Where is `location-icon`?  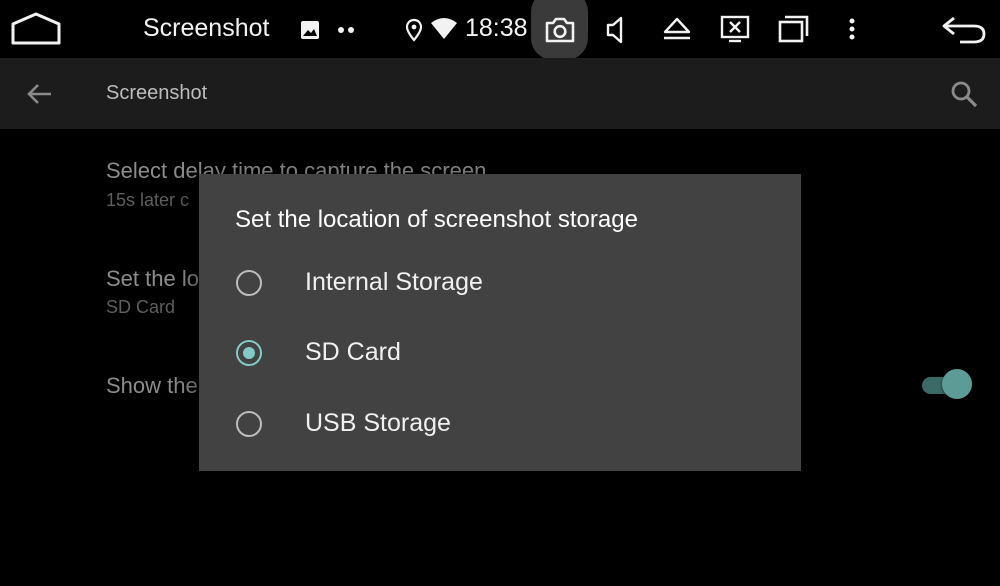
location-icon is located at coordinates (414, 30).